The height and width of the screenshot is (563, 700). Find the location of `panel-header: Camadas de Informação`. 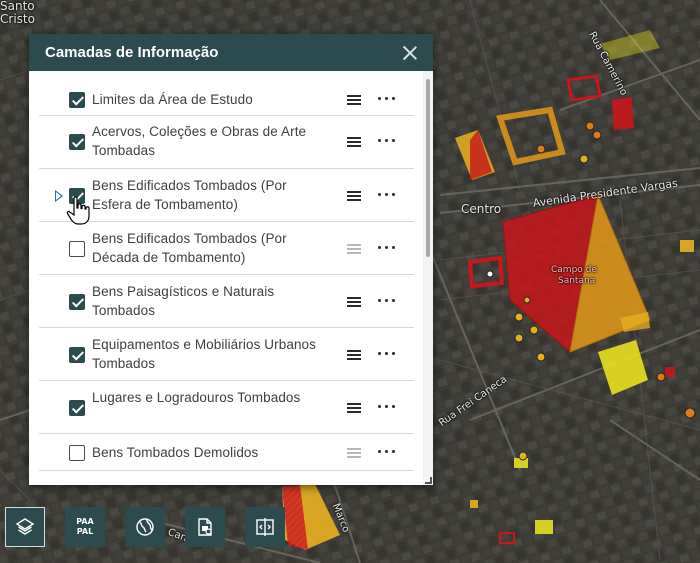

panel-header: Camadas de Informação is located at coordinates (231, 52).